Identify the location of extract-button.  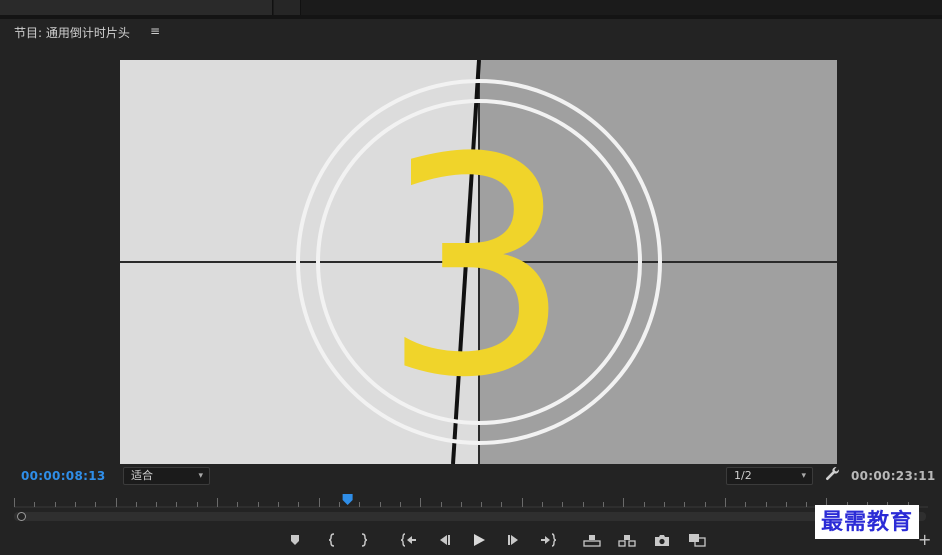
(627, 540).